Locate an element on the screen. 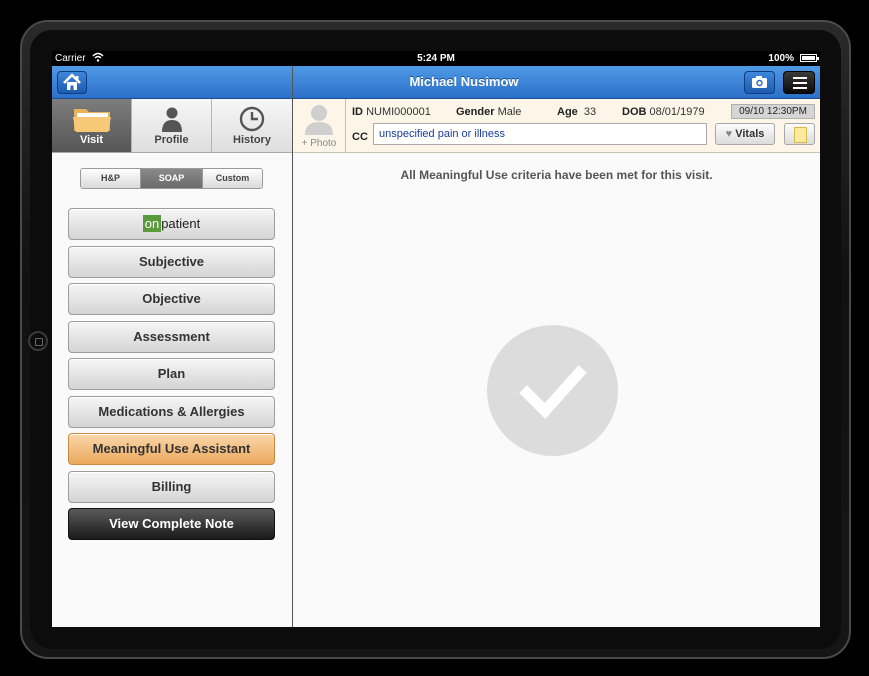 This screenshot has width=869, height=676. home-hardware-button is located at coordinates (38, 341).